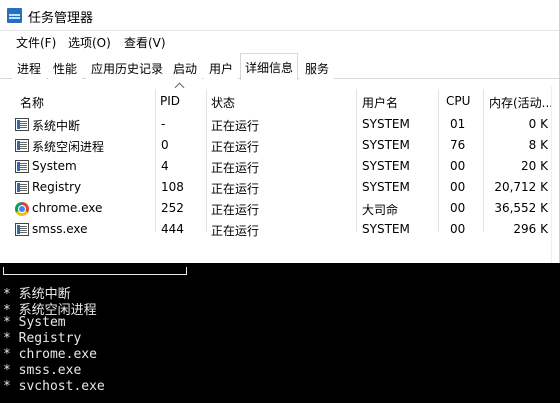 Image resolution: width=560 pixels, height=403 pixels. I want to click on process-name: System, so click(54, 166).